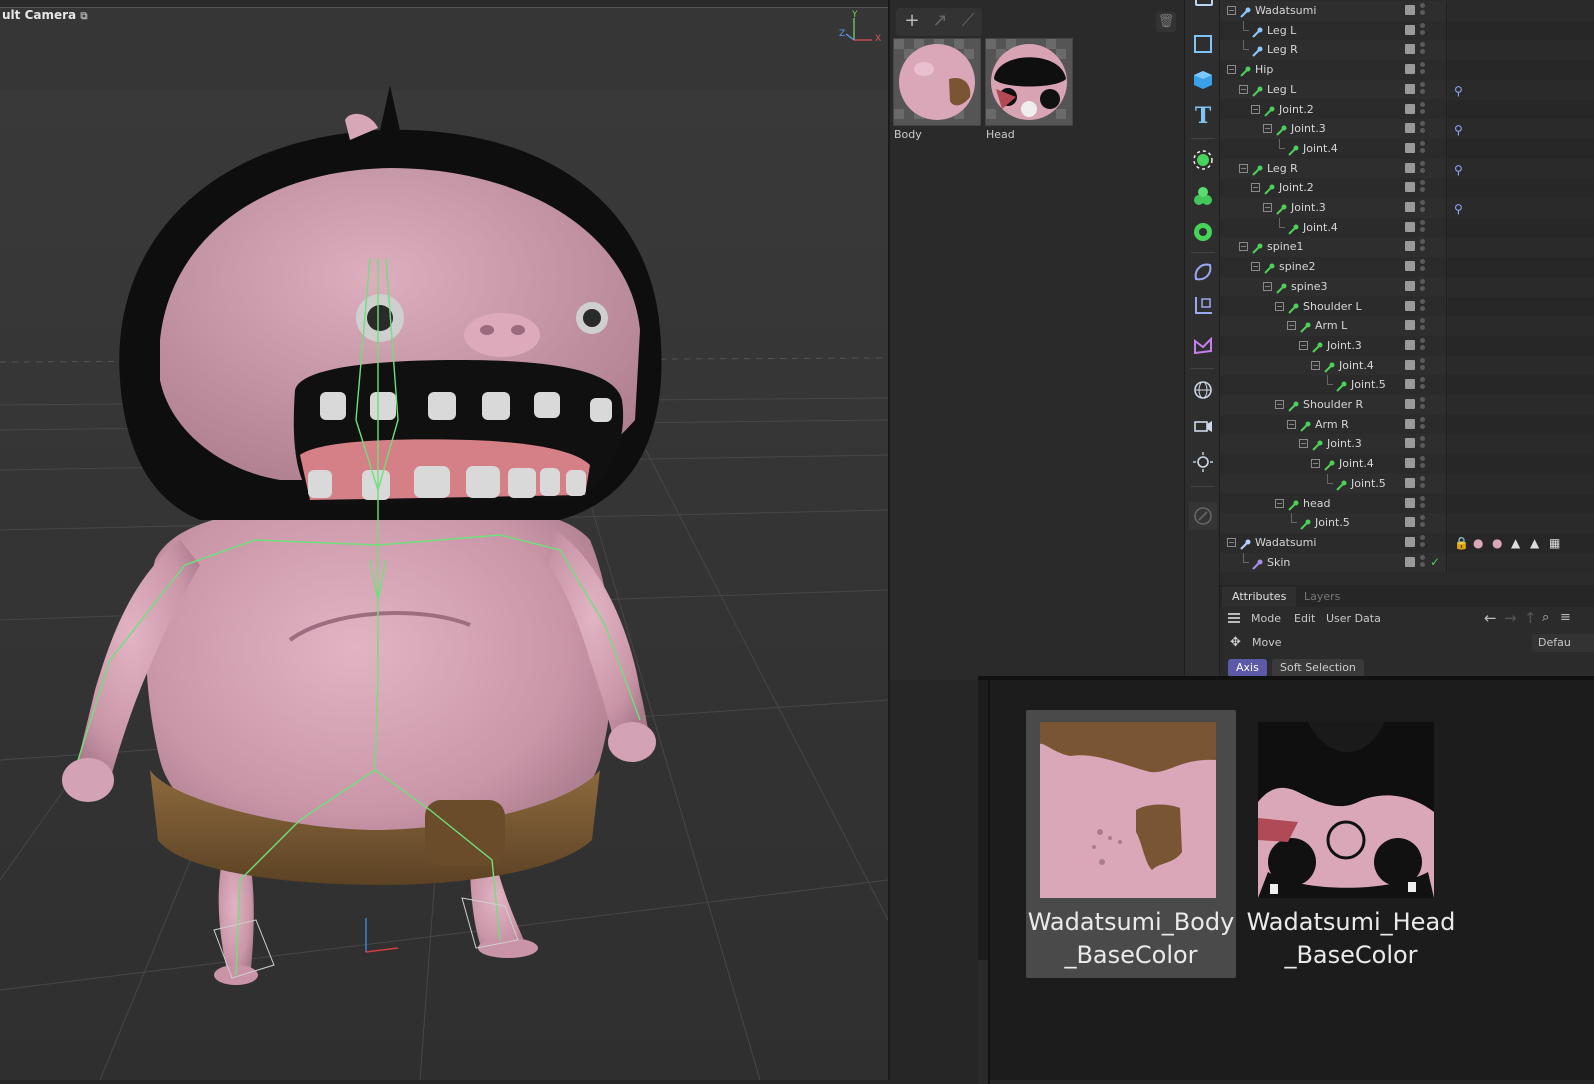 The image size is (1594, 1084). Describe the element at coordinates (1203, 272) in the screenshot. I see `deformer-icon` at that location.